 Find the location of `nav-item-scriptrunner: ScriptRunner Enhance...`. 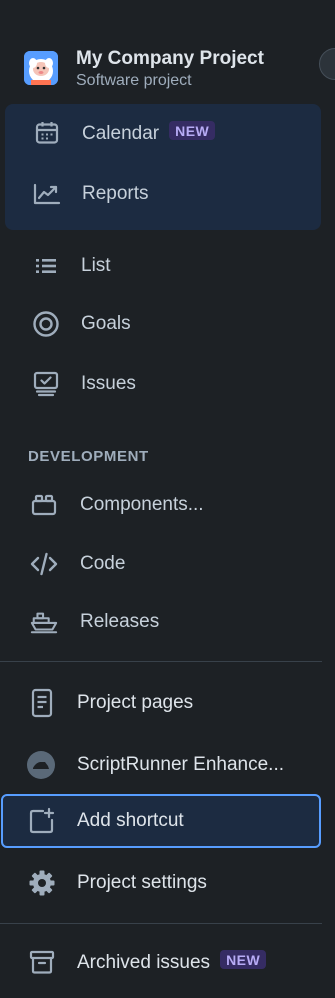

nav-item-scriptrunner: ScriptRunner Enhance... is located at coordinates (167, 765).